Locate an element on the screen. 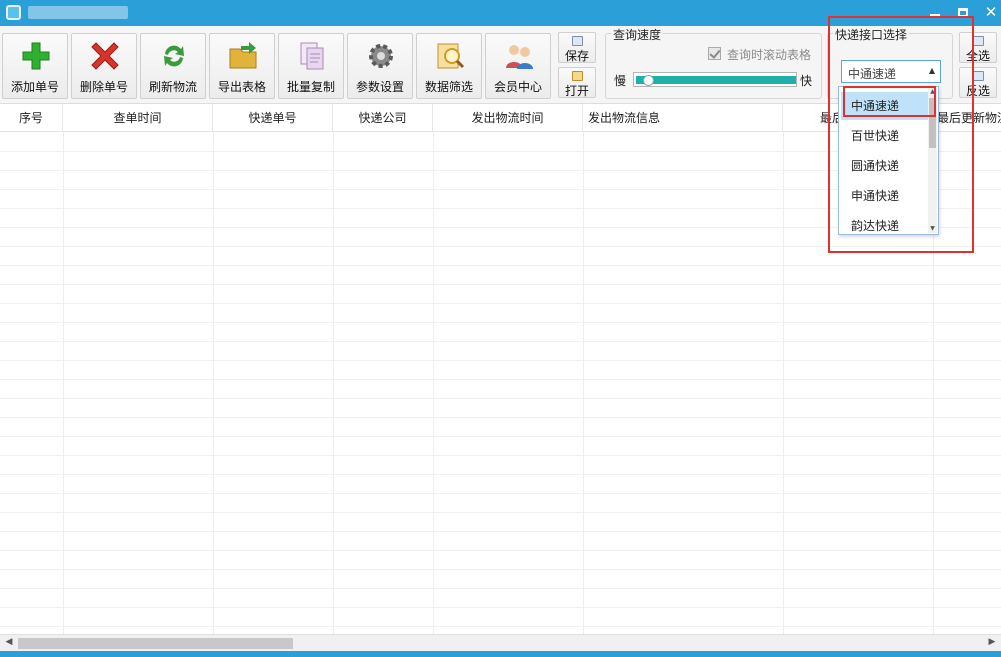  column-header-courier: 快递公司 is located at coordinates (383, 118).